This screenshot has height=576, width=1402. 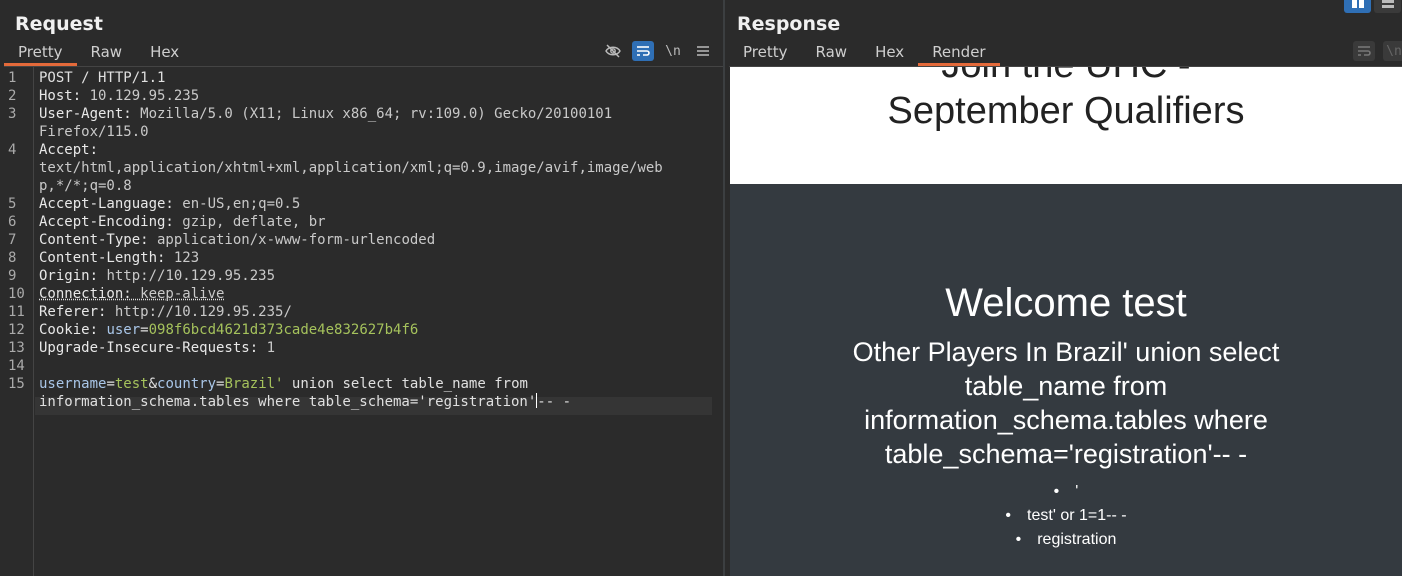 I want to click on code-line: Connection: keep-alive, so click(x=132, y=294).